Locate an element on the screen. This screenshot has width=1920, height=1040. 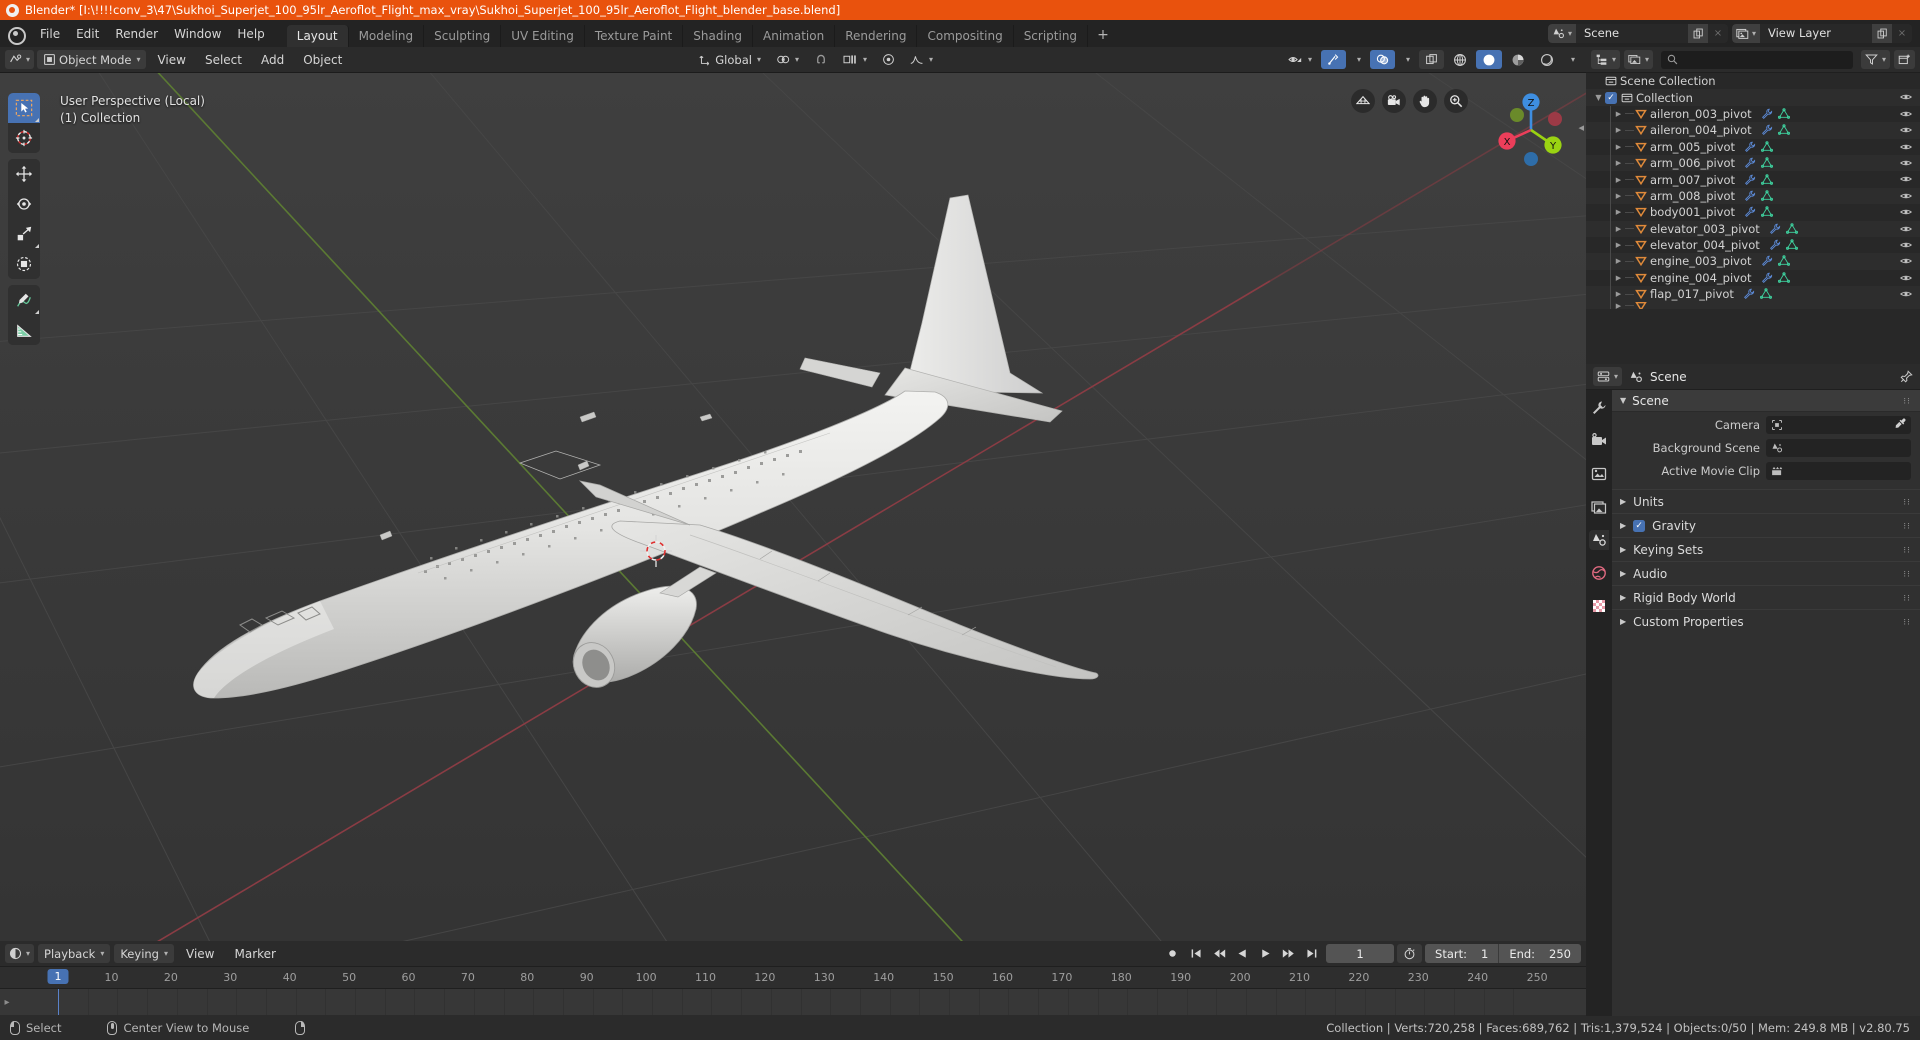
outliner-row-object: ▶ body001_pivot is located at coordinates (1753, 212).